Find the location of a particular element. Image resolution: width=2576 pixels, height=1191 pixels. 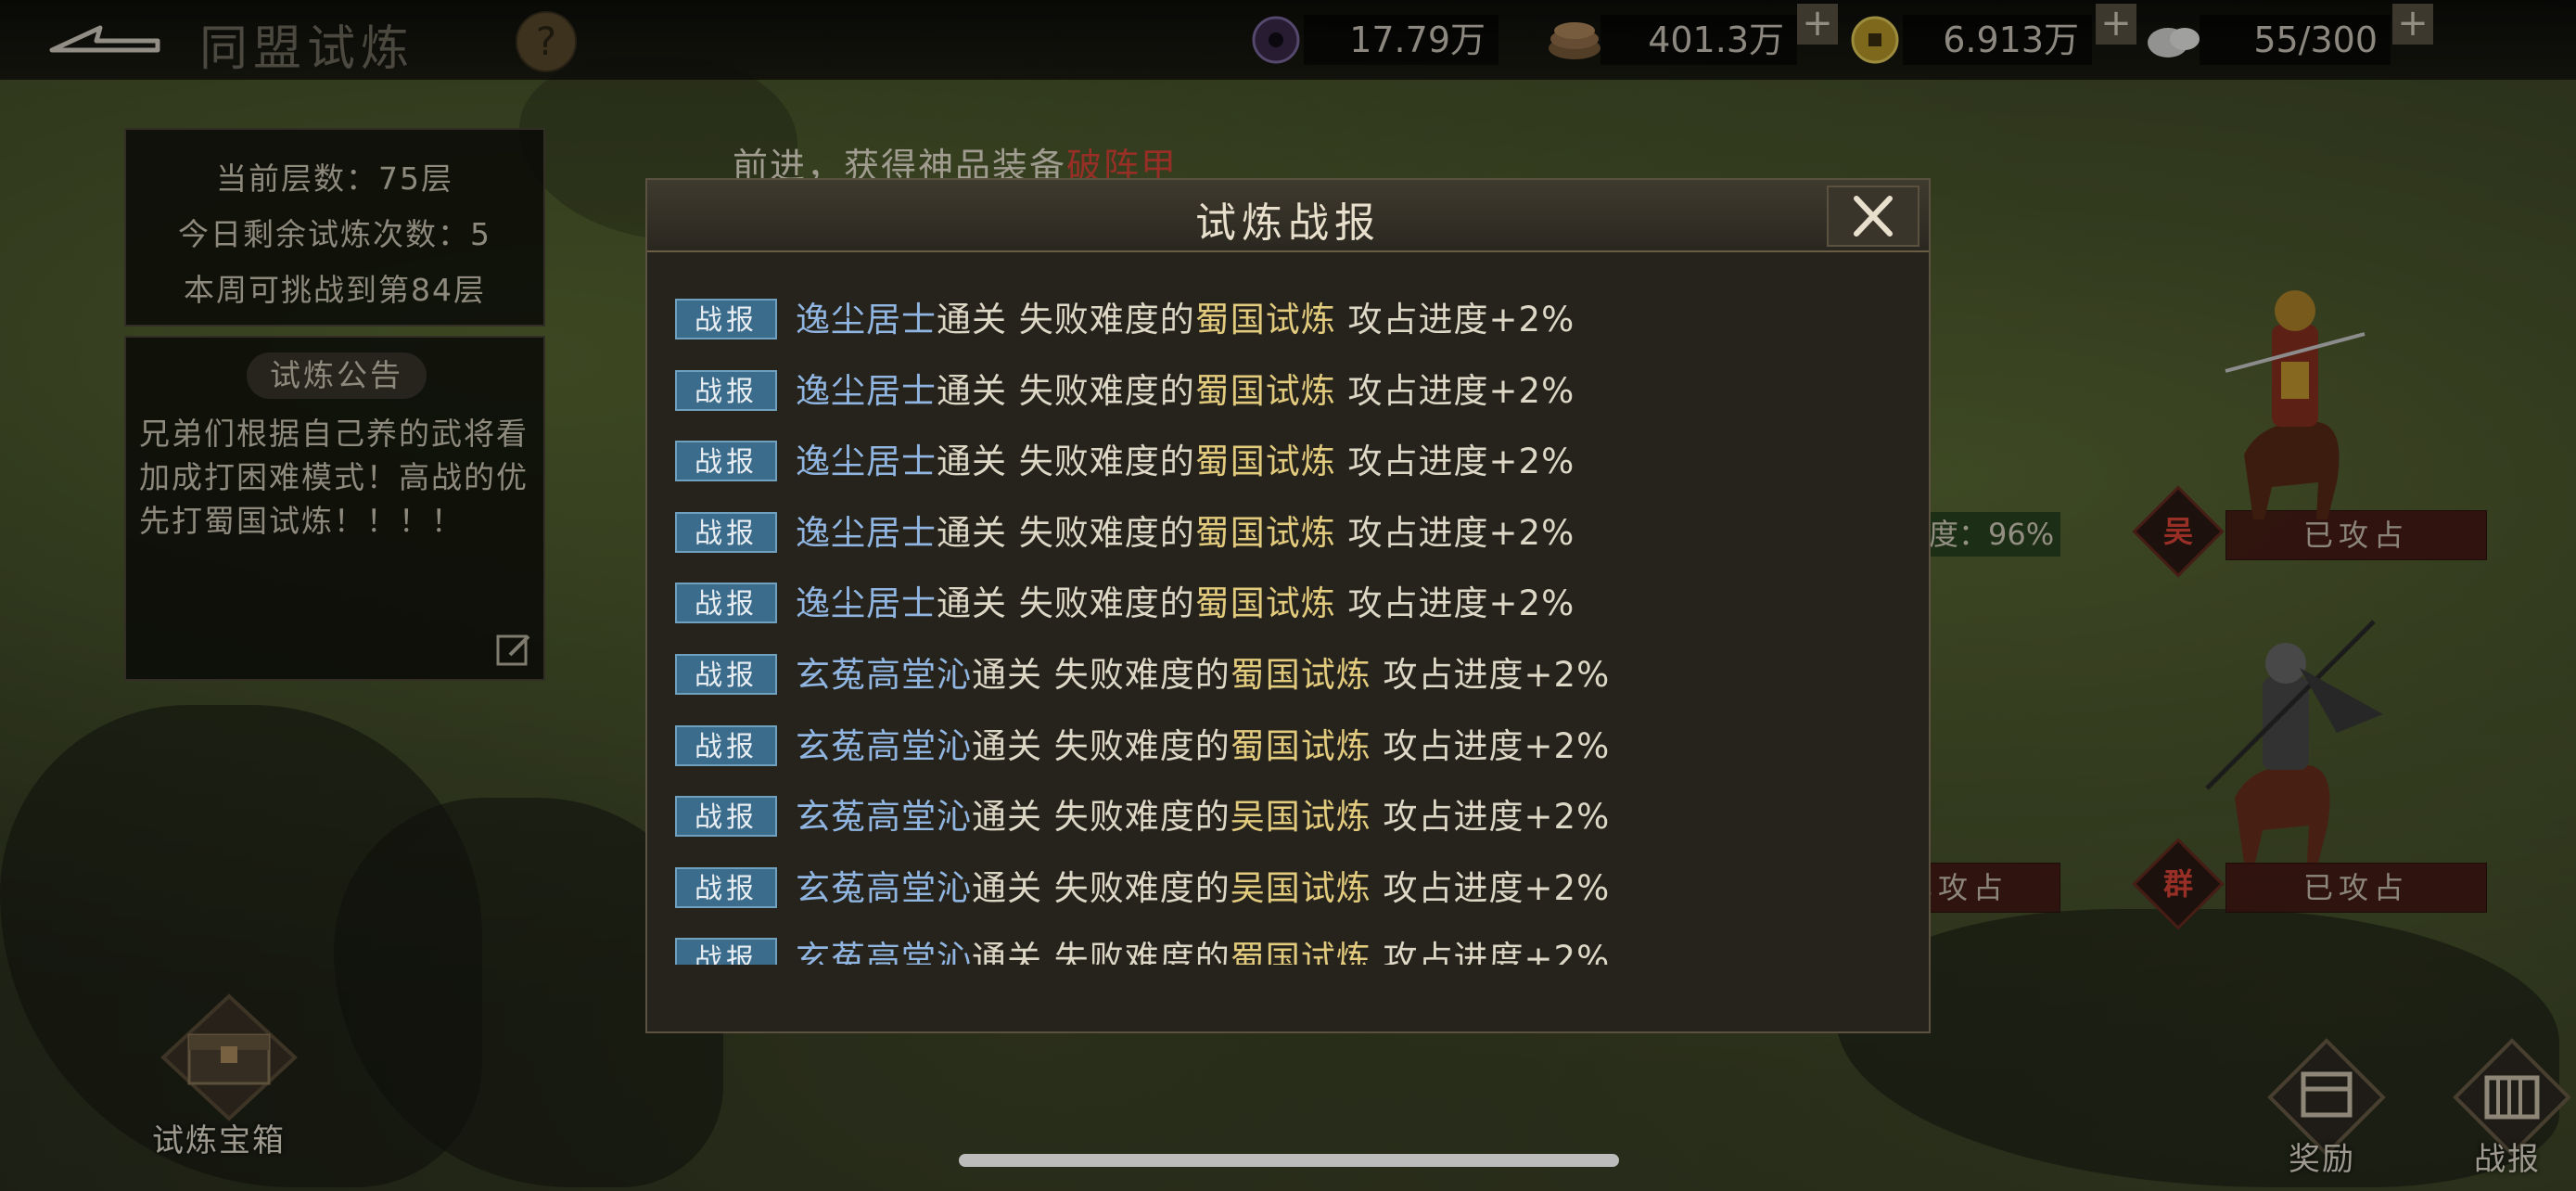

close-icon is located at coordinates (1873, 216).